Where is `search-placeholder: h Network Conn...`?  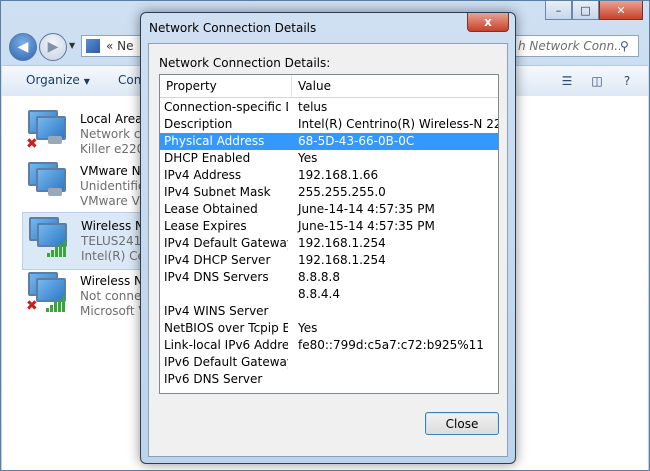 search-placeholder: h Network Conn... is located at coordinates (569, 46).